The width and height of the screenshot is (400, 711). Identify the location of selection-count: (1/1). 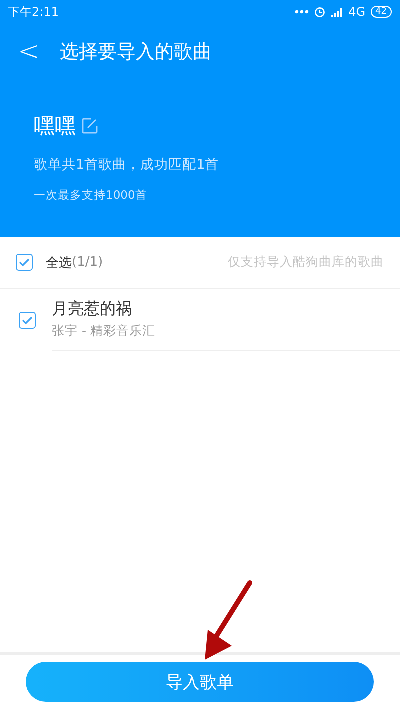
(88, 262).